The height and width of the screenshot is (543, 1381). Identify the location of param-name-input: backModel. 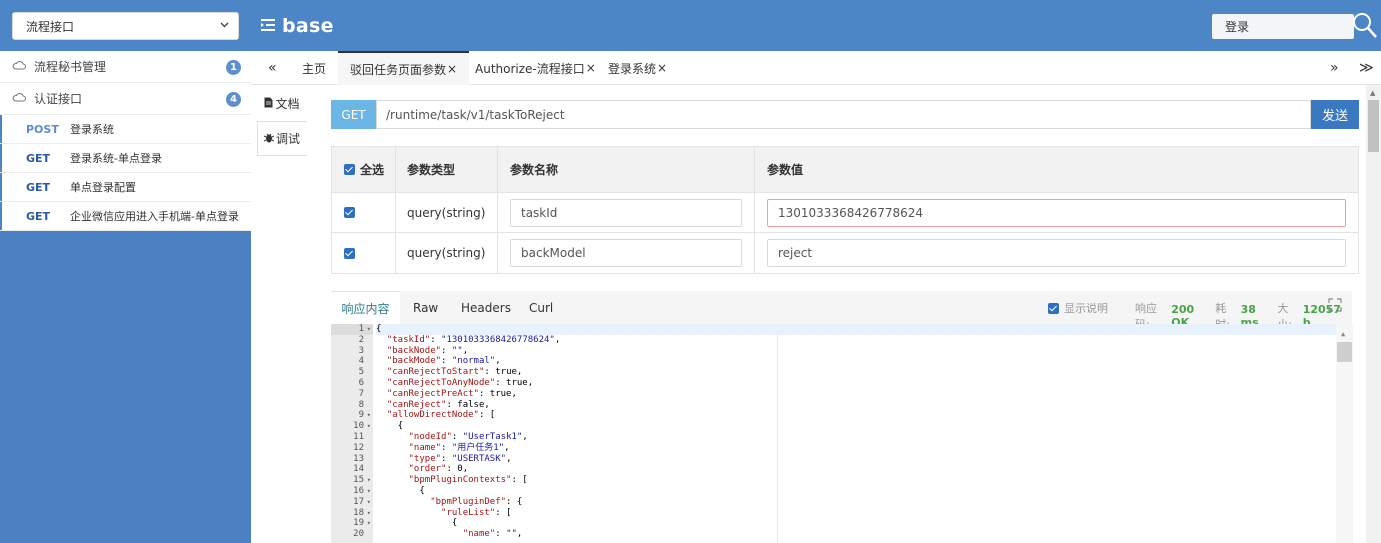
(626, 253).